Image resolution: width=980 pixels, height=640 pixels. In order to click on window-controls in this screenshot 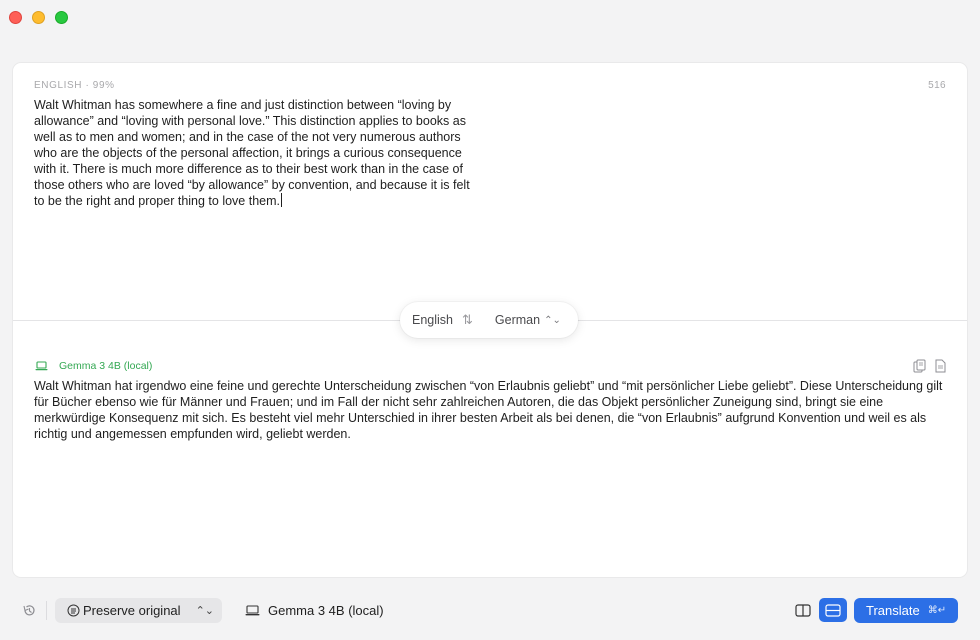, I will do `click(38, 17)`.